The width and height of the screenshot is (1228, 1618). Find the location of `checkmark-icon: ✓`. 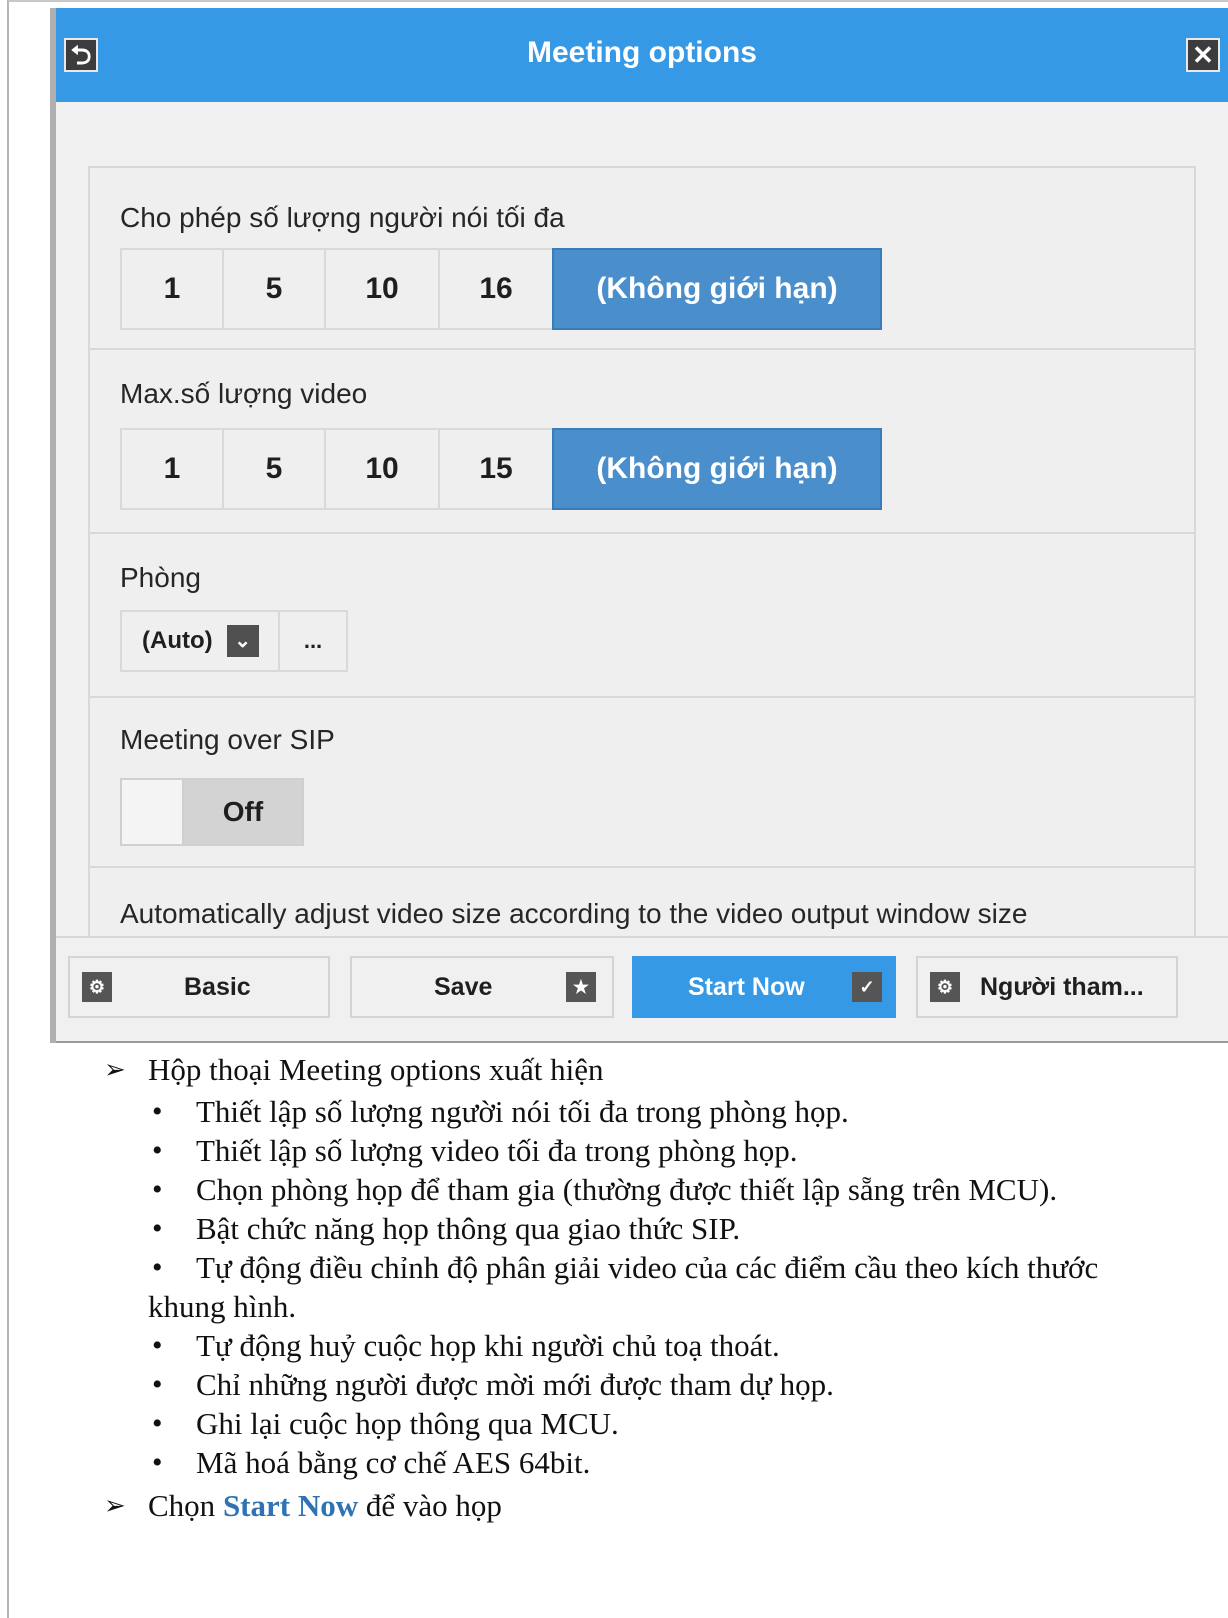

checkmark-icon: ✓ is located at coordinates (867, 987).